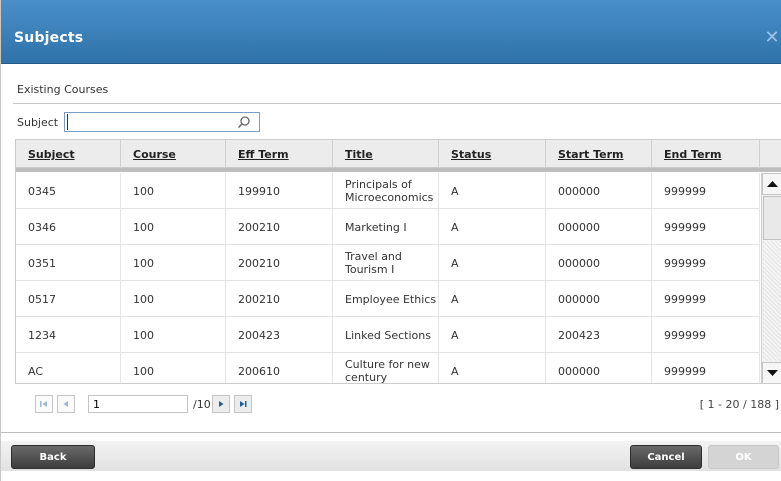 Image resolution: width=781 pixels, height=481 pixels. Describe the element at coordinates (391, 456) in the screenshot. I see `dialog-footer: Back Cancel OK` at that location.